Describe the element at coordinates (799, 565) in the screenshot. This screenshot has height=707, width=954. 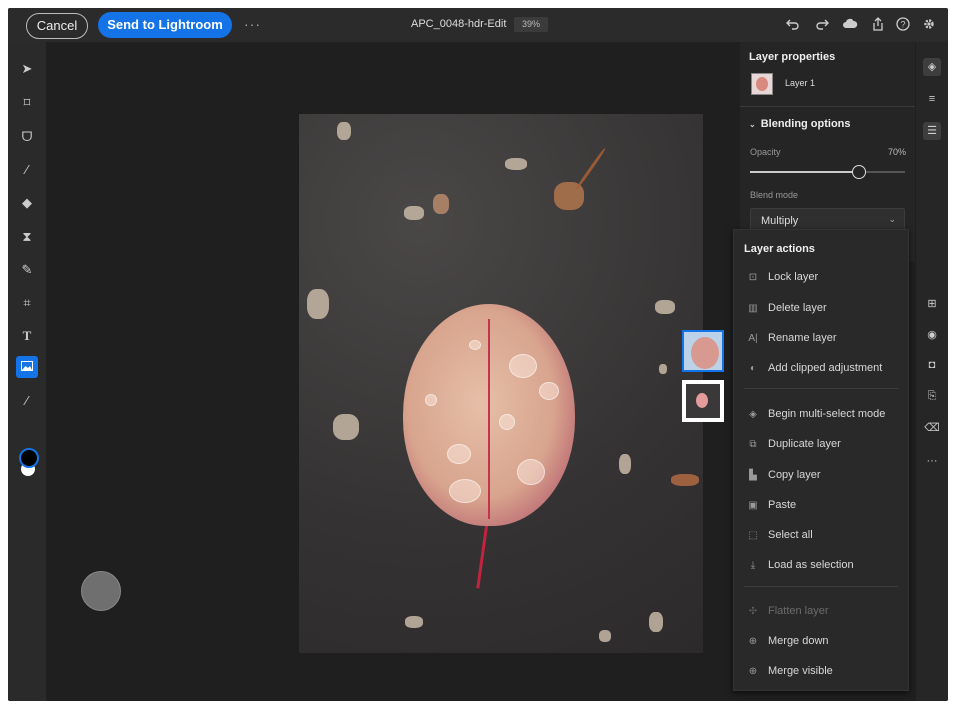
I see `load-as-selection-item: ⤓ Load as selection` at that location.